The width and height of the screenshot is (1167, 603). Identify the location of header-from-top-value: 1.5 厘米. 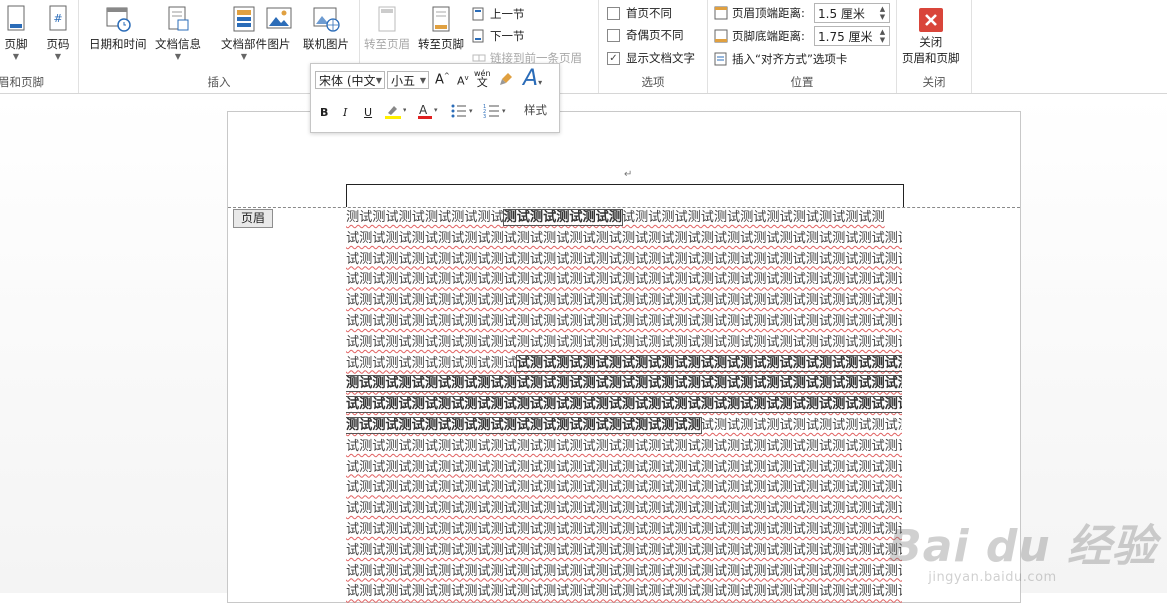
(841, 14).